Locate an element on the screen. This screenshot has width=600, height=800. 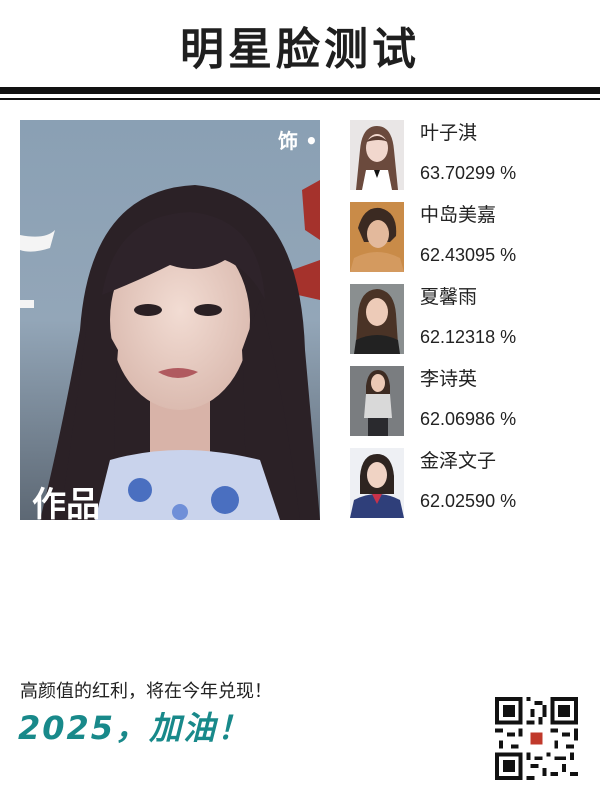
list-item: 李诗英 62.06986 % is located at coordinates (470, 401).